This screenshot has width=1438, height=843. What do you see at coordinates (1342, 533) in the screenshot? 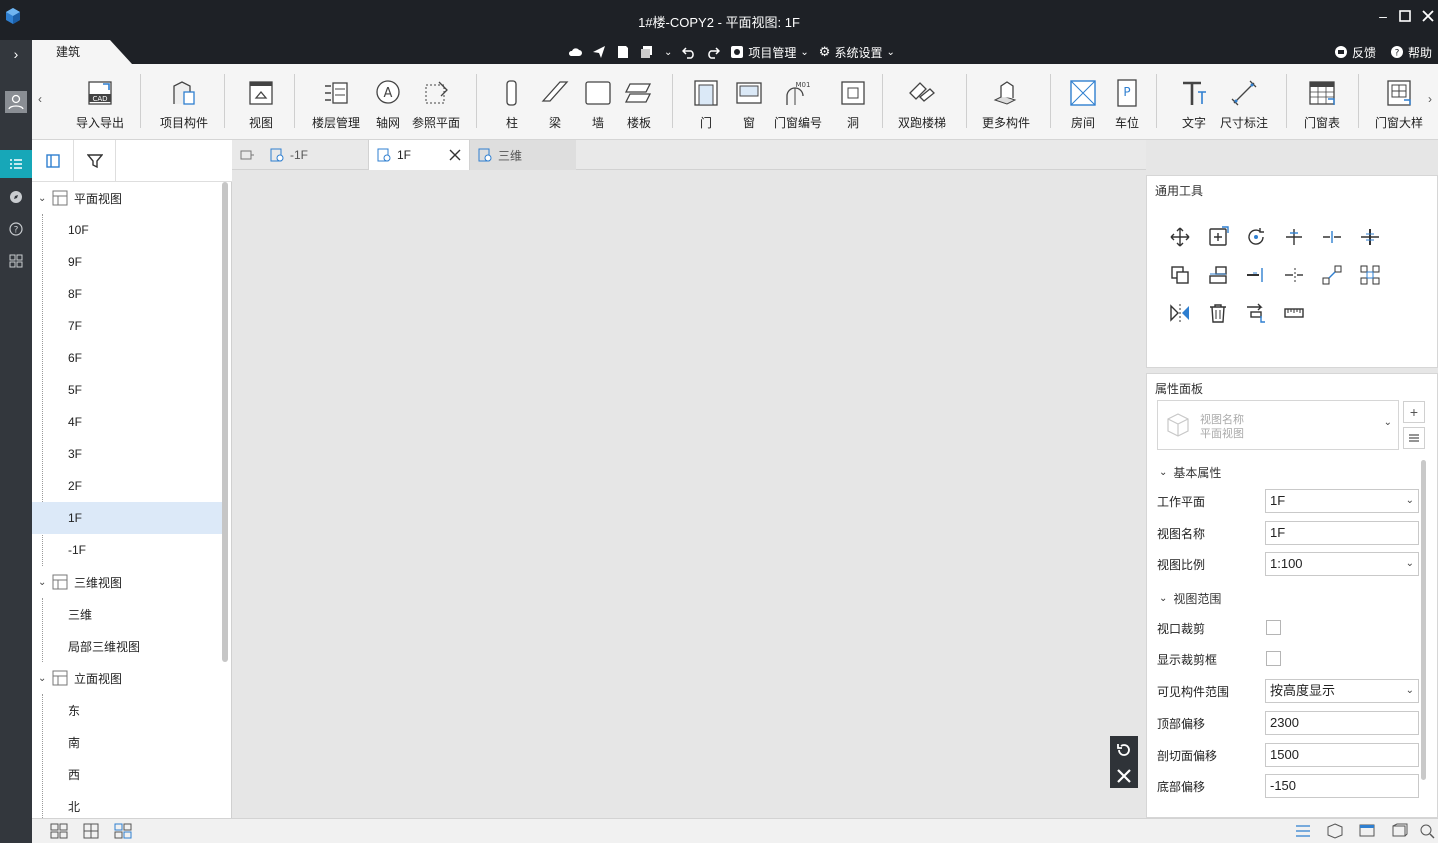
I see `view-name-input: 1F` at bounding box center [1342, 533].